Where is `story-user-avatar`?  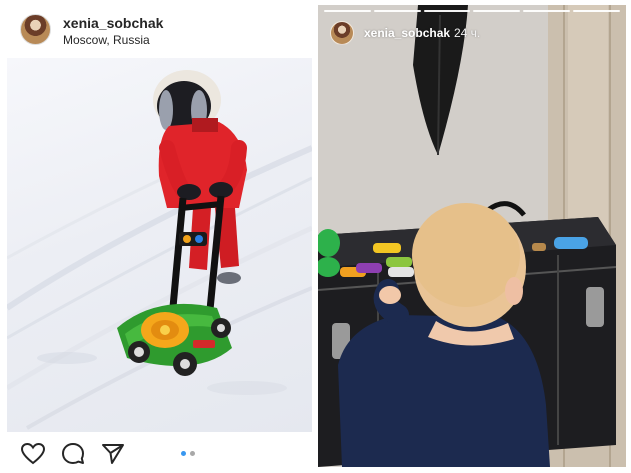 story-user-avatar is located at coordinates (342, 33).